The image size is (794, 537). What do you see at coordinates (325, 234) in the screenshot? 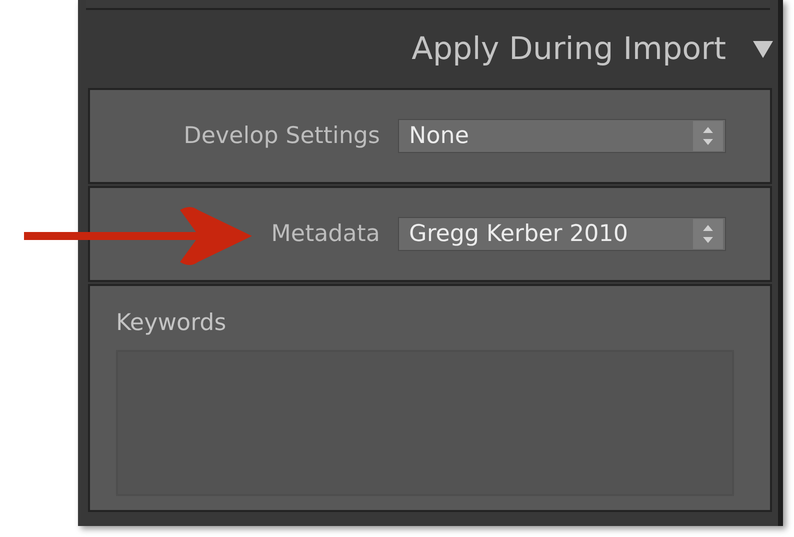
I see `field-label: Metadata` at bounding box center [325, 234].